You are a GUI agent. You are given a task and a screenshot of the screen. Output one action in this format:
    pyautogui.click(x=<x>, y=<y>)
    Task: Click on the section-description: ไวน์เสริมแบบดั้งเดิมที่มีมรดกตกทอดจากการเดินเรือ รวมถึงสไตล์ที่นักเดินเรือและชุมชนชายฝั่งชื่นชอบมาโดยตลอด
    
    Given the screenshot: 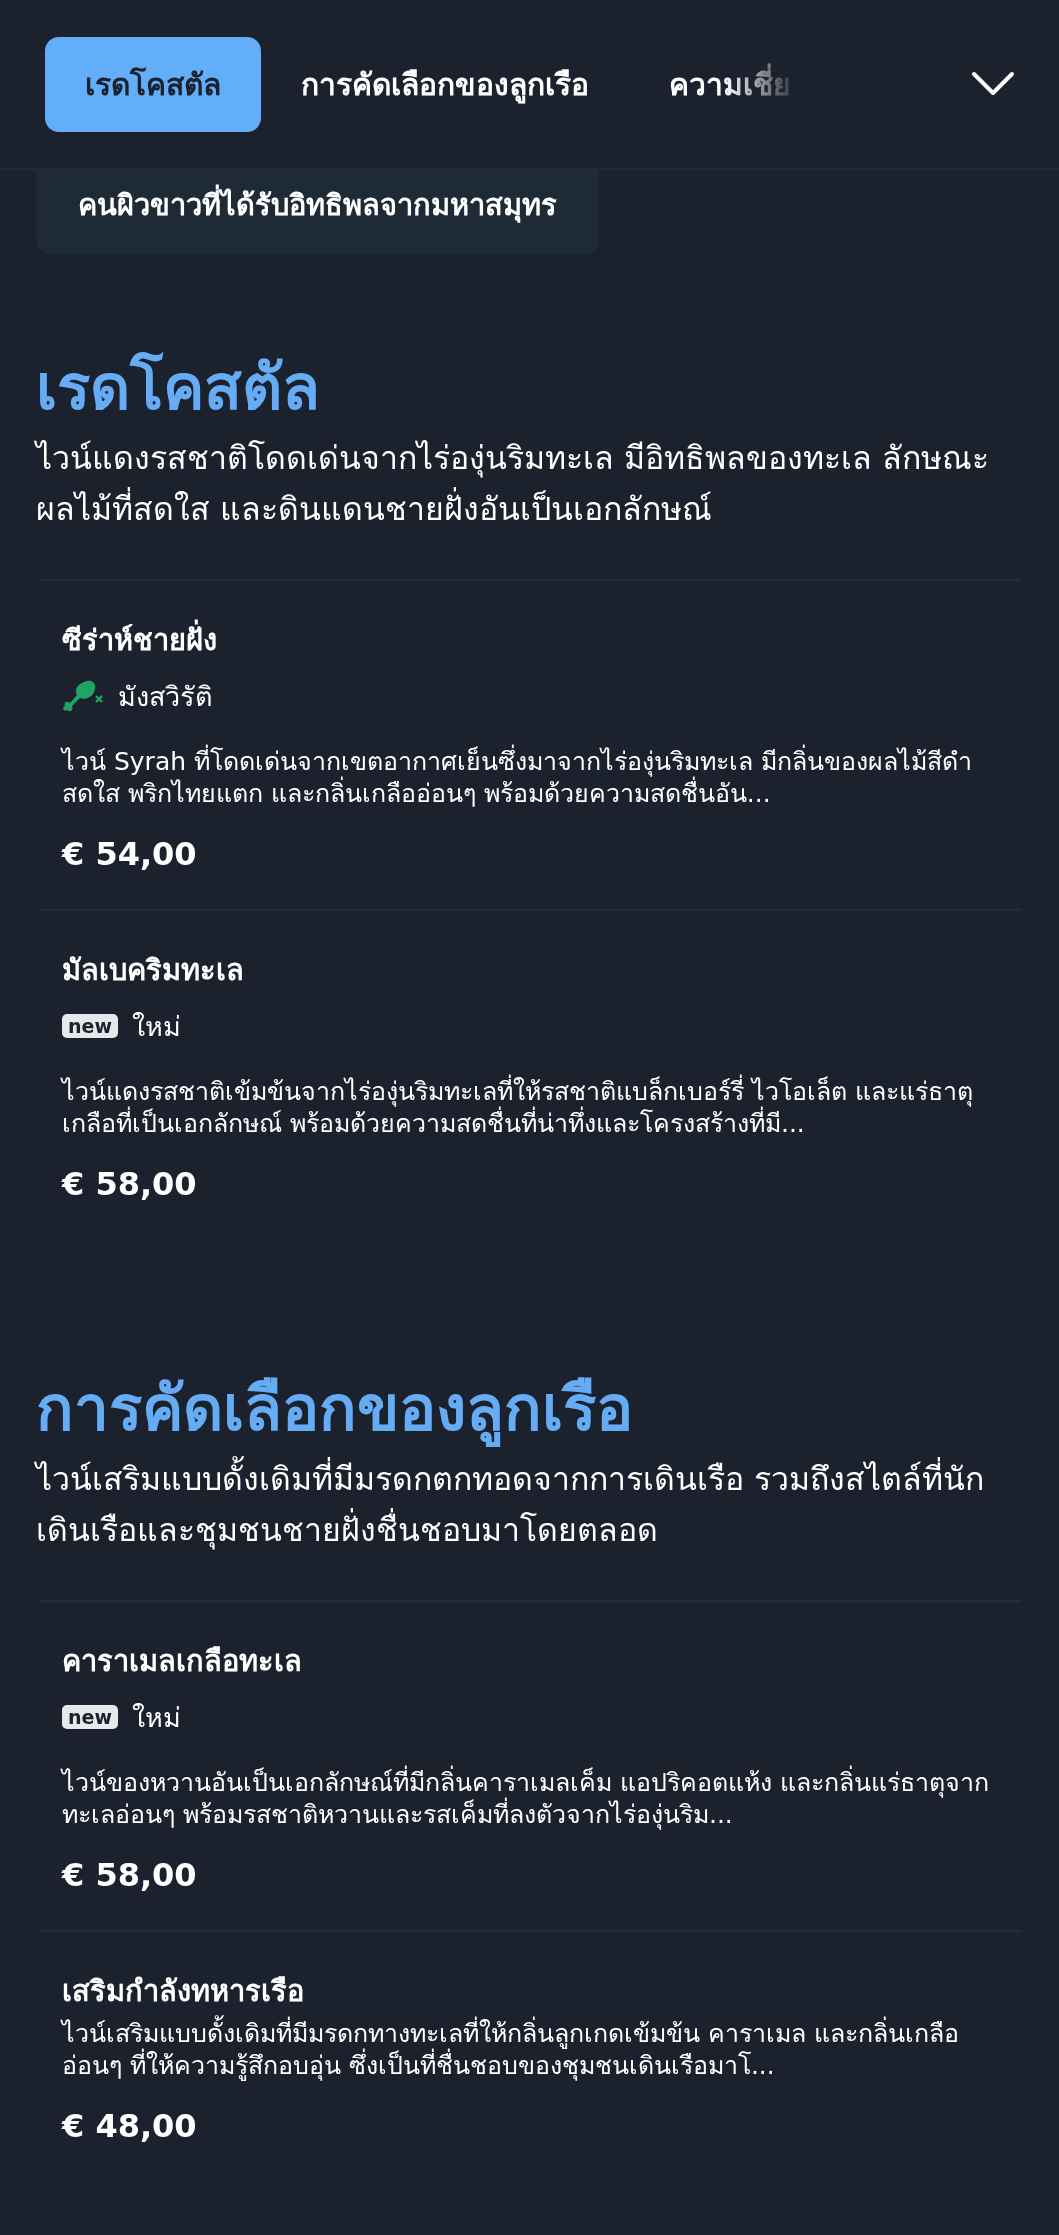 What is the action you would take?
    pyautogui.click(x=529, y=1504)
    